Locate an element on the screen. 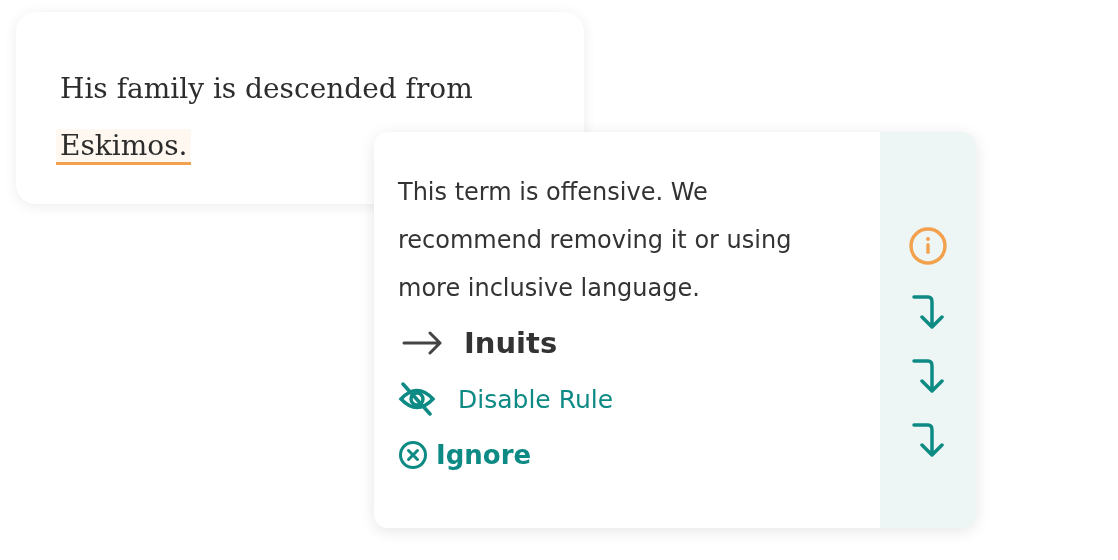 This screenshot has height=560, width=1118. replacement-suggestion: Inuits is located at coordinates (511, 343).